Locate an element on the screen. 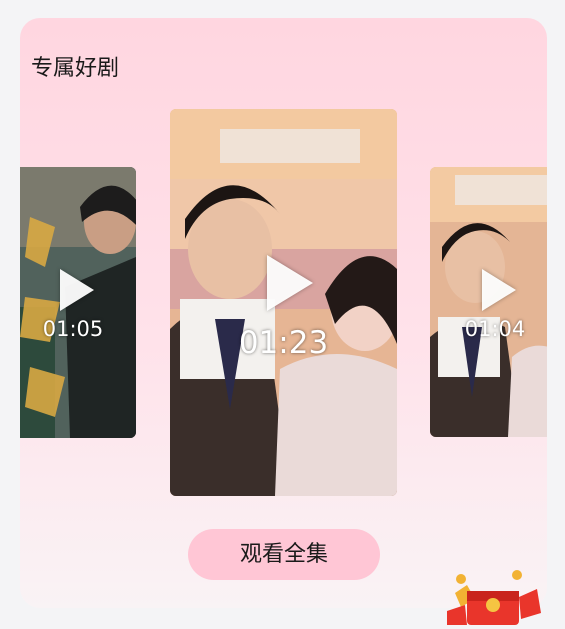  drama-poster-right: 01:04 is located at coordinates (488, 302).